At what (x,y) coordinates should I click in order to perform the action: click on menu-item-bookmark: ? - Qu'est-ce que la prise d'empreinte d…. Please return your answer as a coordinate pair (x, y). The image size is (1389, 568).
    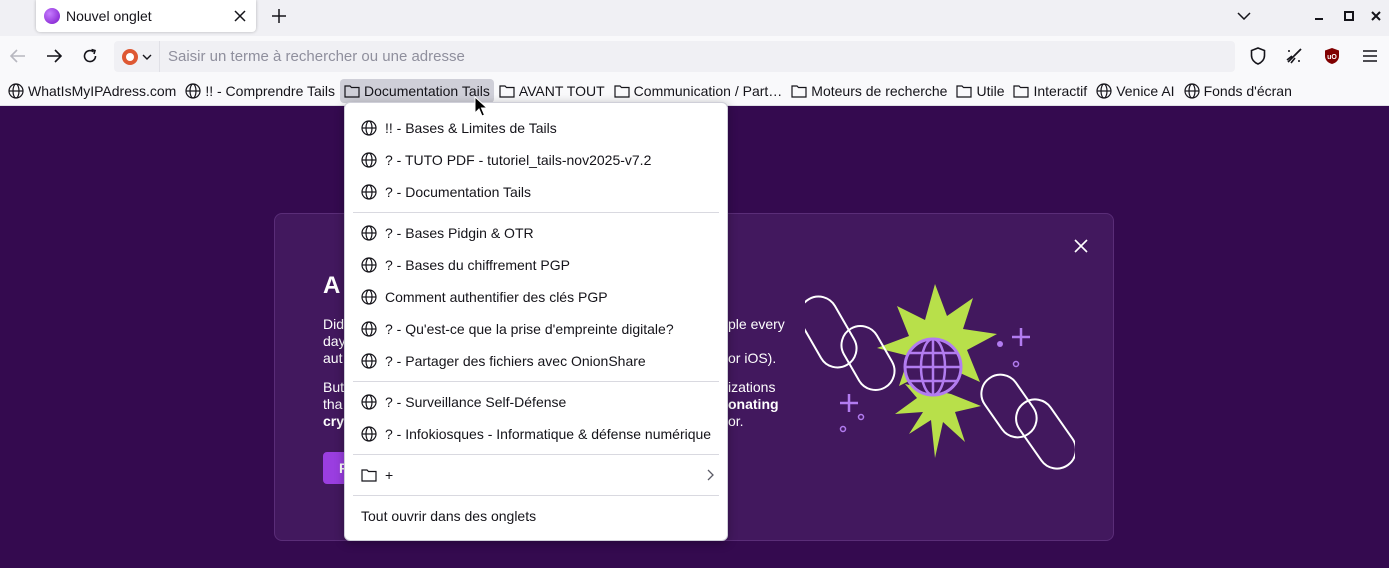
    Looking at the image, I should click on (536, 329).